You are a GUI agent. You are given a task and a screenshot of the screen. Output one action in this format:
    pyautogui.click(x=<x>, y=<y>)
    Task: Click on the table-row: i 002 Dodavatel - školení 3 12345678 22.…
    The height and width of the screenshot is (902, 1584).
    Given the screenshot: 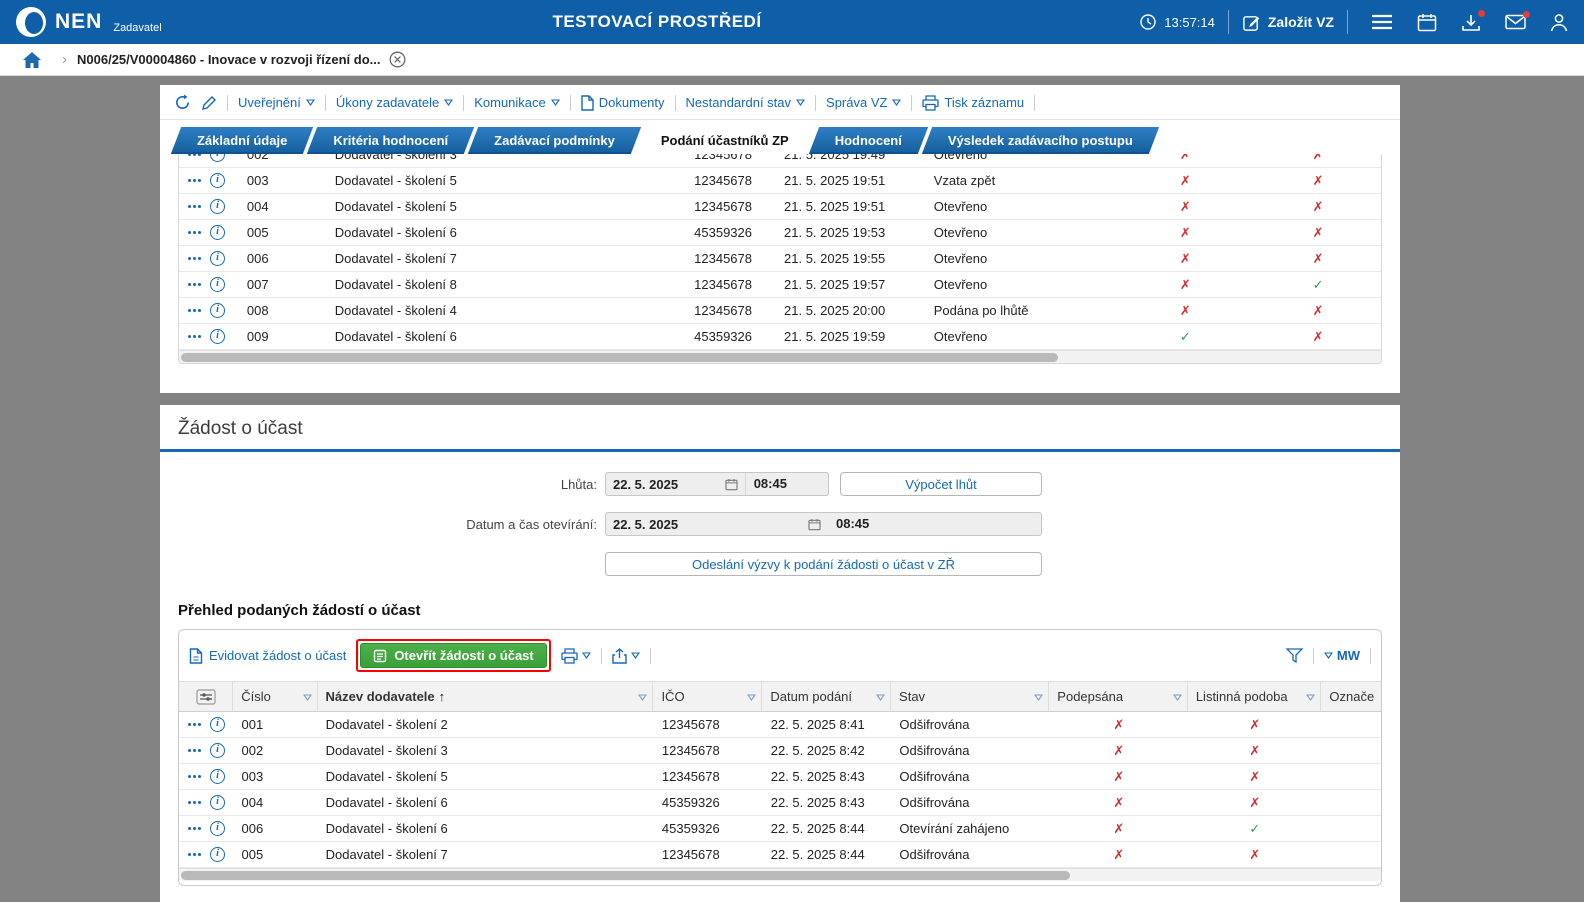 What is the action you would take?
    pyautogui.click(x=780, y=751)
    